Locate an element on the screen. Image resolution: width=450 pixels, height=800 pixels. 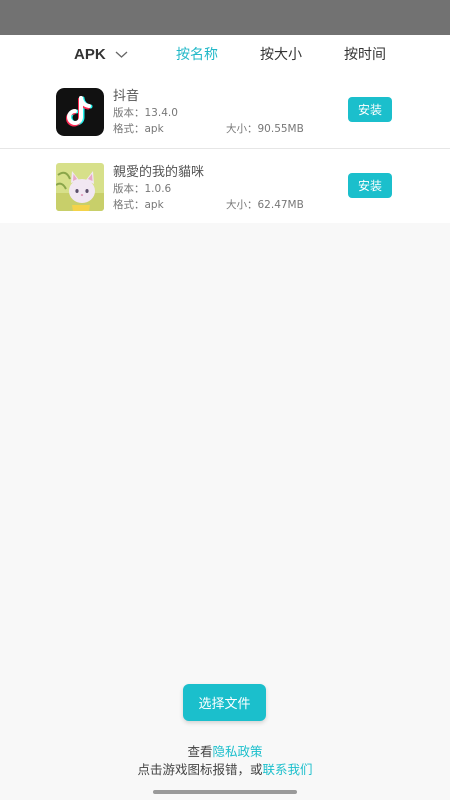
contact-line: 点击游戏图标报错，或联系我们 is located at coordinates (225, 768).